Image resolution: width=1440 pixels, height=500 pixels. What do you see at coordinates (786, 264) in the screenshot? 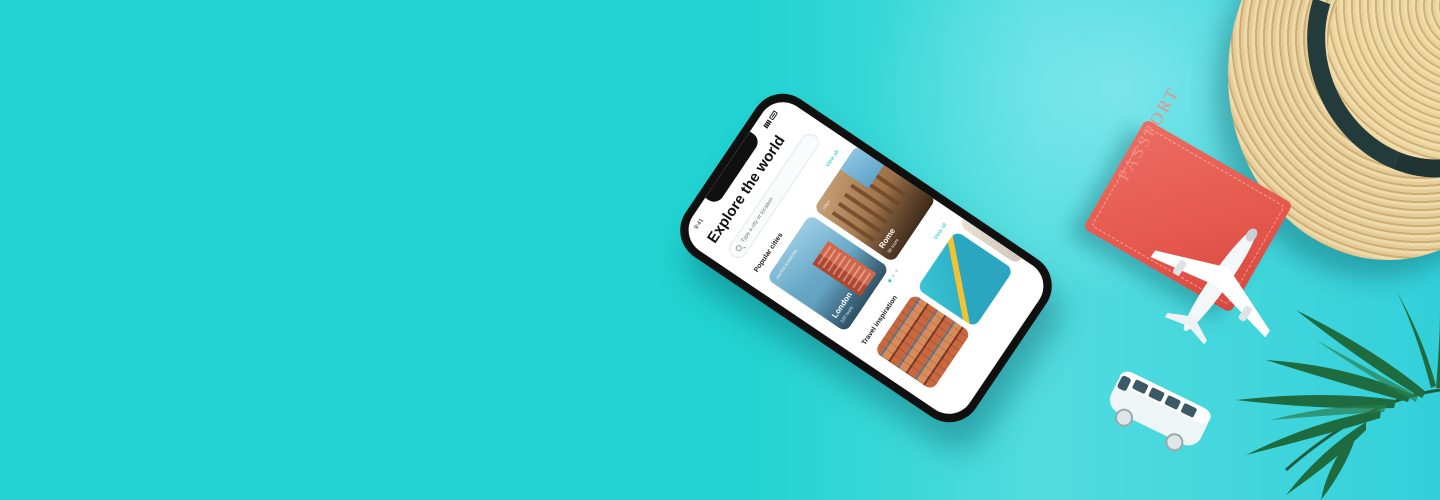
I see `card-badge: UNITED KINGDOM` at bounding box center [786, 264].